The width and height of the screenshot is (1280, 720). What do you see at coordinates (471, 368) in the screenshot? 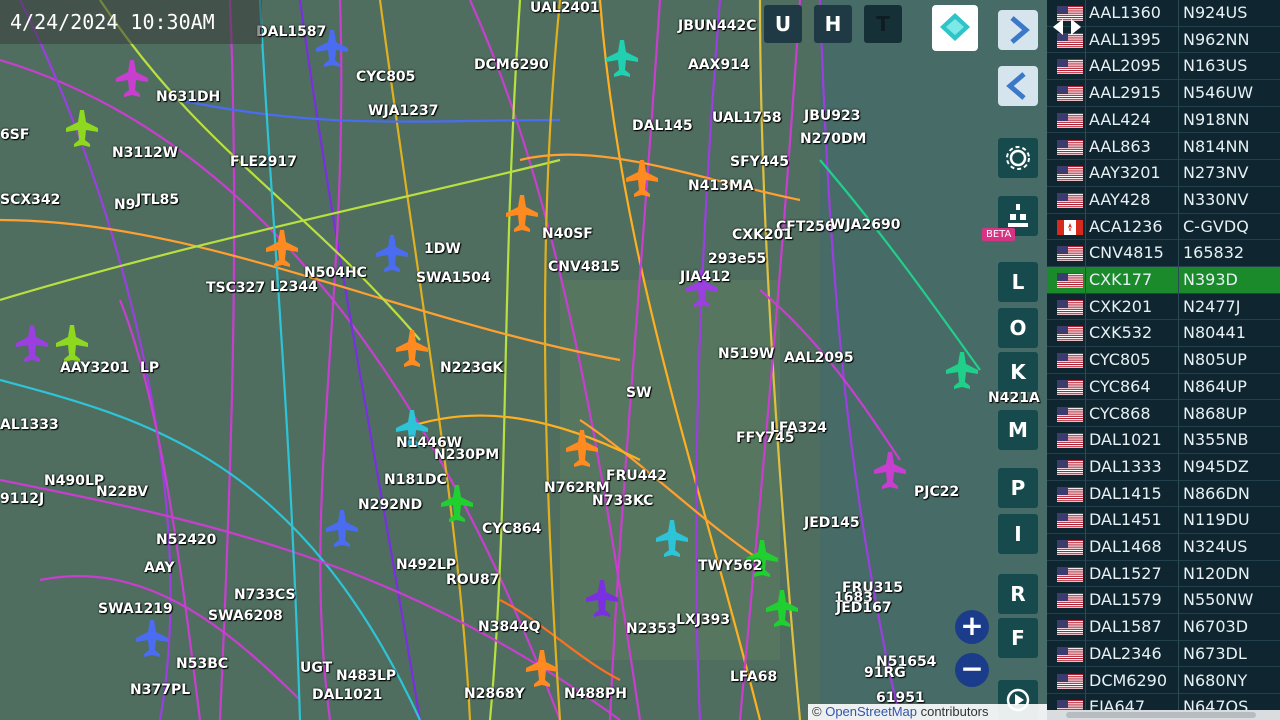
I see `aircraft-label: N223GK` at bounding box center [471, 368].